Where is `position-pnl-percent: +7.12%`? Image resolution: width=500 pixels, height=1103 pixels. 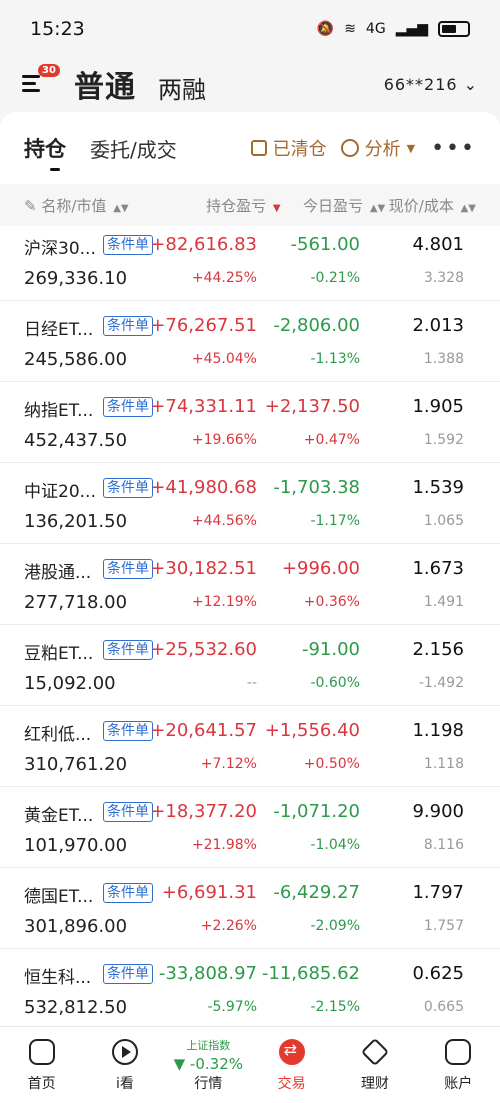 position-pnl-percent: +7.12% is located at coordinates (228, 764).